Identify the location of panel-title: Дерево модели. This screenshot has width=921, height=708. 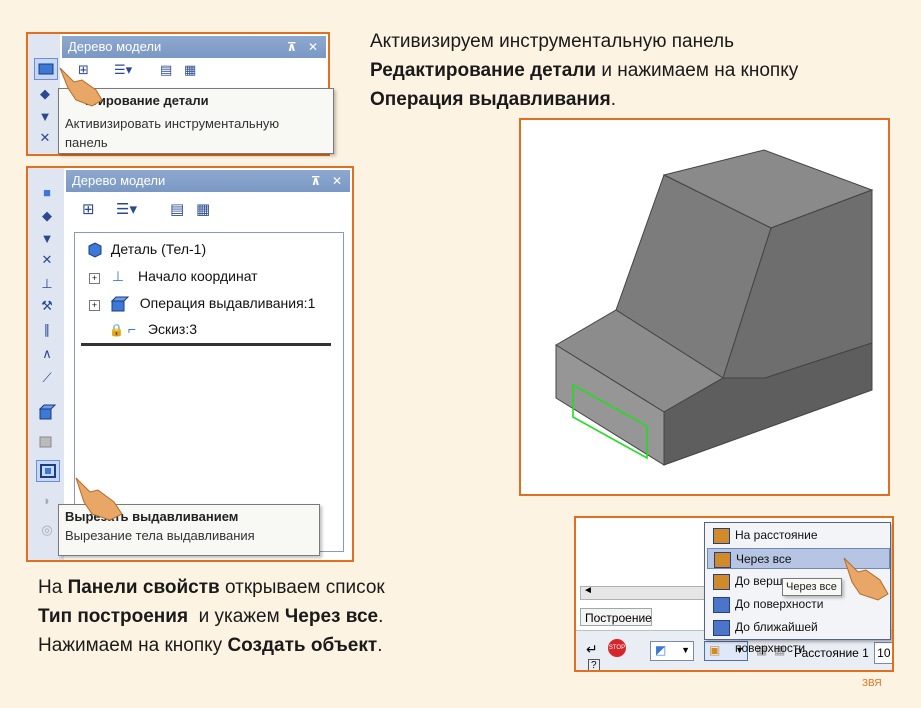
(115, 46).